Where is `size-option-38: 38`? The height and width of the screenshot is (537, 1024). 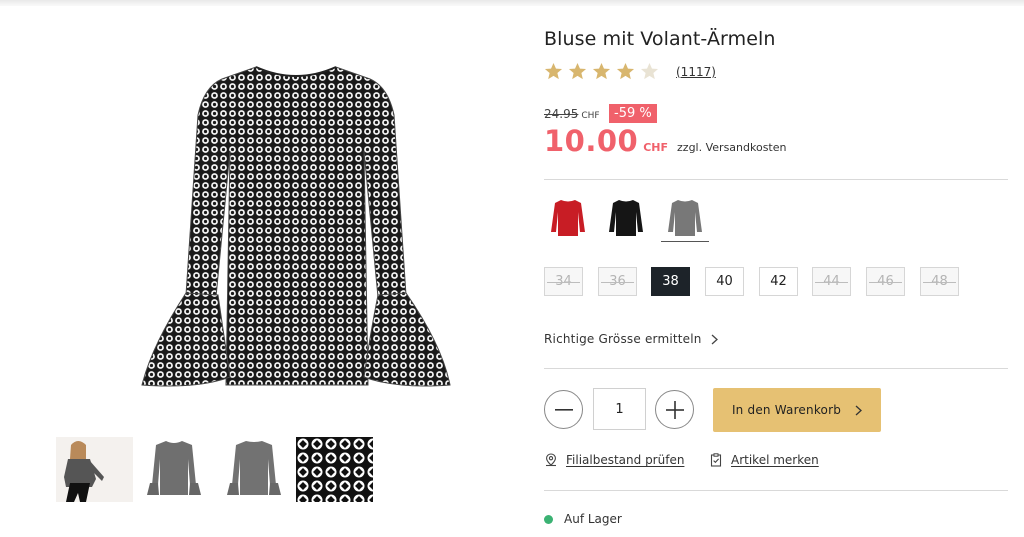
size-option-38: 38 is located at coordinates (670, 281).